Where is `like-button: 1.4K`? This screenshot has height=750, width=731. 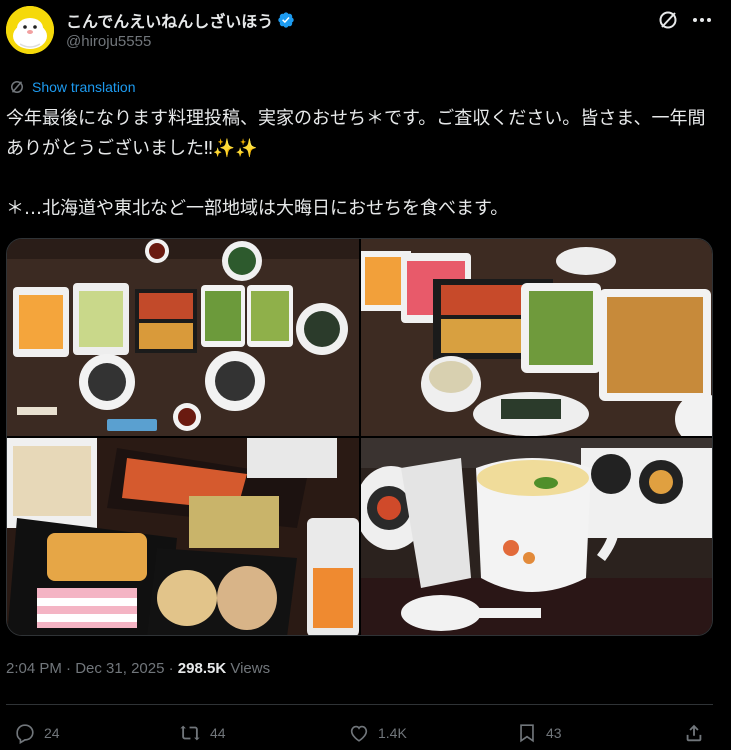
like-button: 1.4K is located at coordinates (377, 733).